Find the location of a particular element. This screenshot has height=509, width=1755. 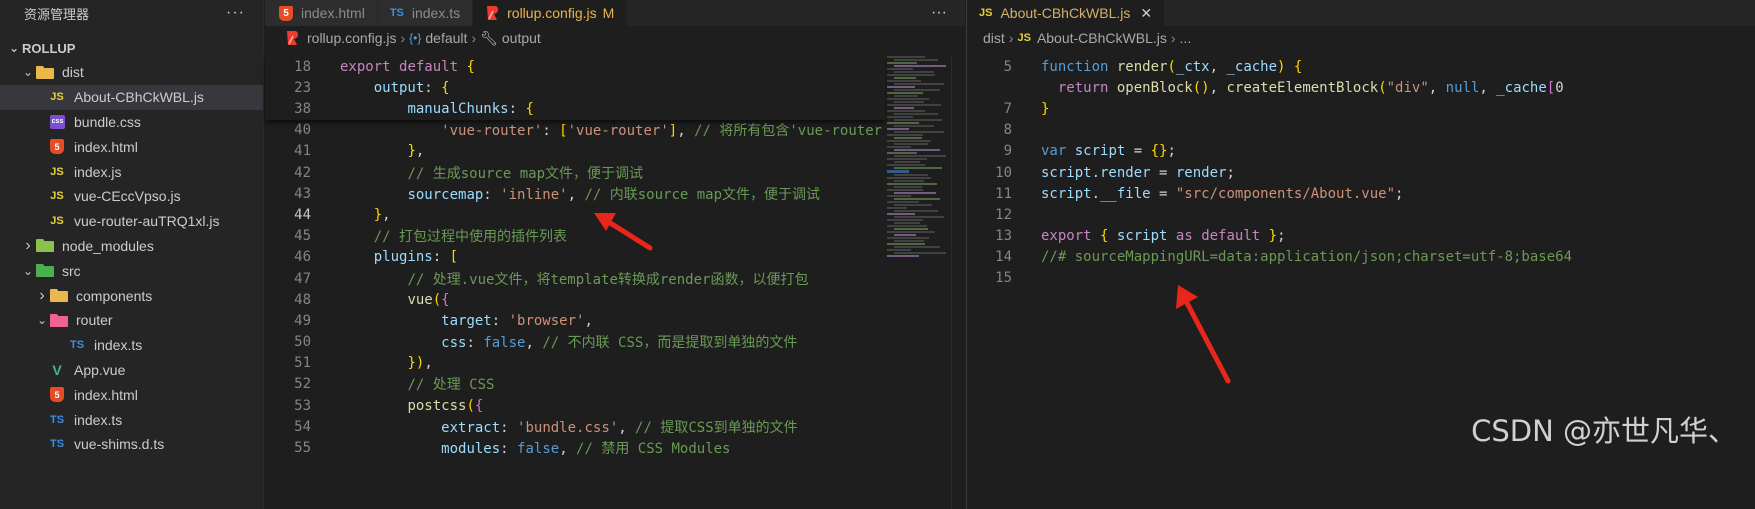

code-line: 23 output: { is located at coordinates (575, 87).